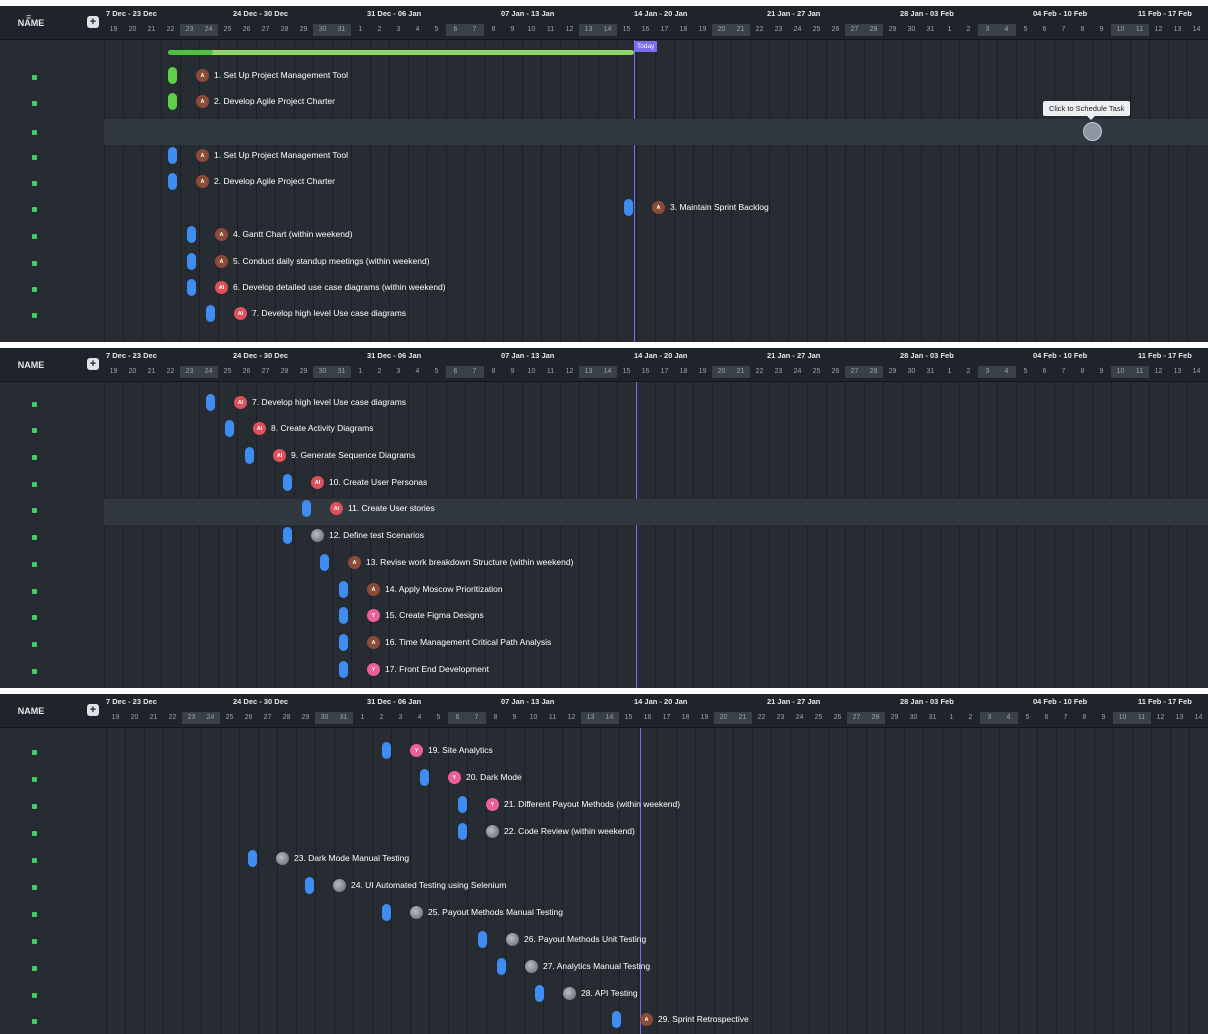 The image size is (1208, 1034). What do you see at coordinates (286, 717) in the screenshot?
I see `day-label: 28` at bounding box center [286, 717].